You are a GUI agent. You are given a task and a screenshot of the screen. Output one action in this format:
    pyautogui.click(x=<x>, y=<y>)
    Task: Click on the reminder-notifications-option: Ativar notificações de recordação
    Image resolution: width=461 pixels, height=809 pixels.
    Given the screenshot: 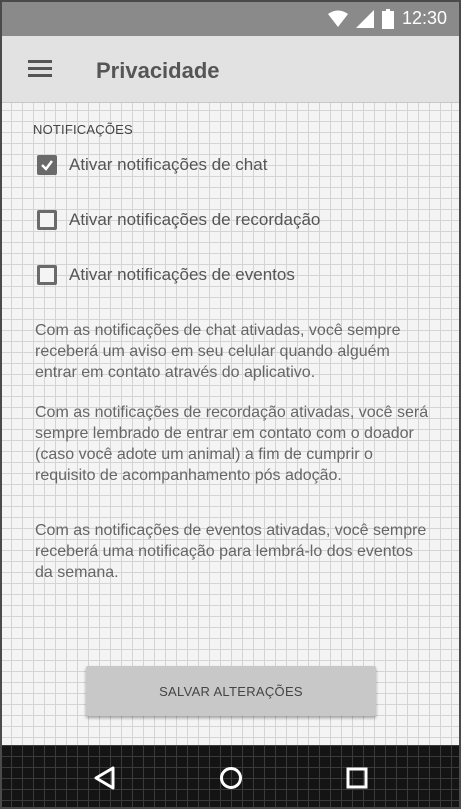 What is the action you would take?
    pyautogui.click(x=178, y=220)
    